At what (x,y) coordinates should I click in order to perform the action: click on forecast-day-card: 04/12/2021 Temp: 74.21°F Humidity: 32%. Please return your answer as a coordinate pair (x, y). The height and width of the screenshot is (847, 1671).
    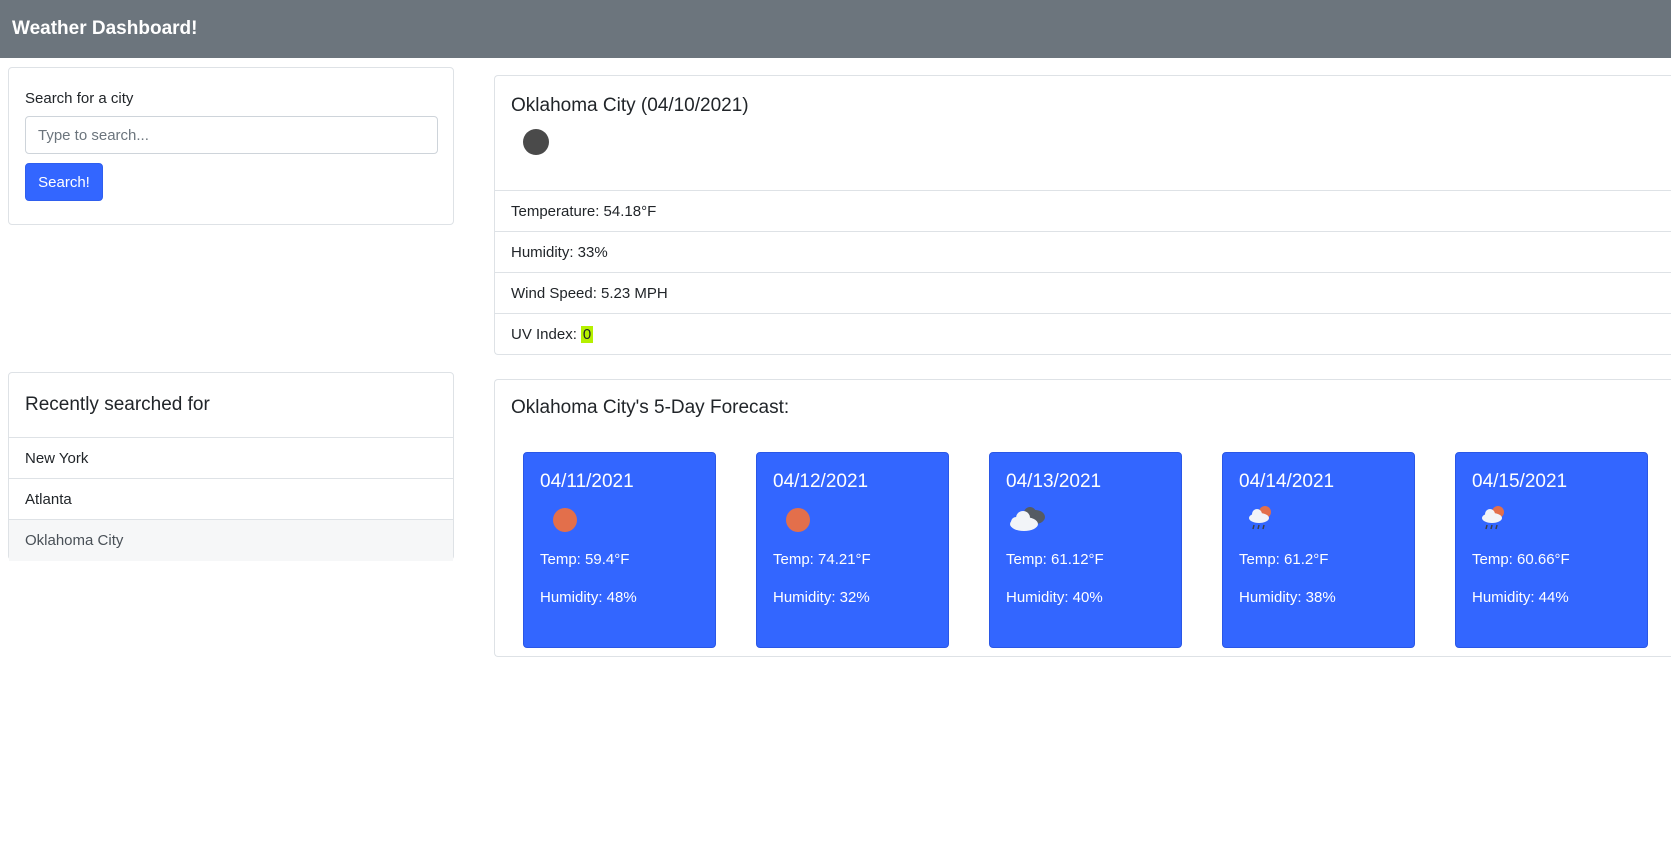
    Looking at the image, I should click on (852, 550).